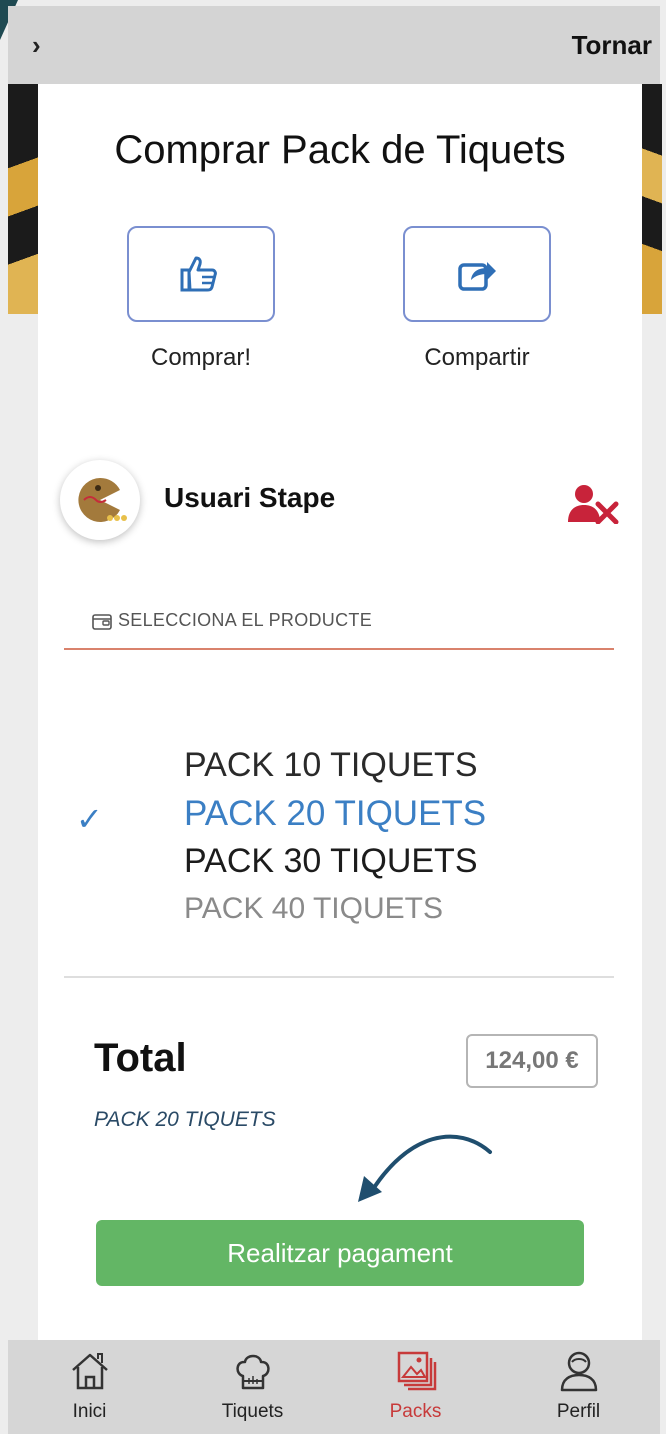 Image resolution: width=666 pixels, height=1434 pixels. Describe the element at coordinates (313, 909) in the screenshot. I see `product-option: PACK 40 TIQUETS` at that location.